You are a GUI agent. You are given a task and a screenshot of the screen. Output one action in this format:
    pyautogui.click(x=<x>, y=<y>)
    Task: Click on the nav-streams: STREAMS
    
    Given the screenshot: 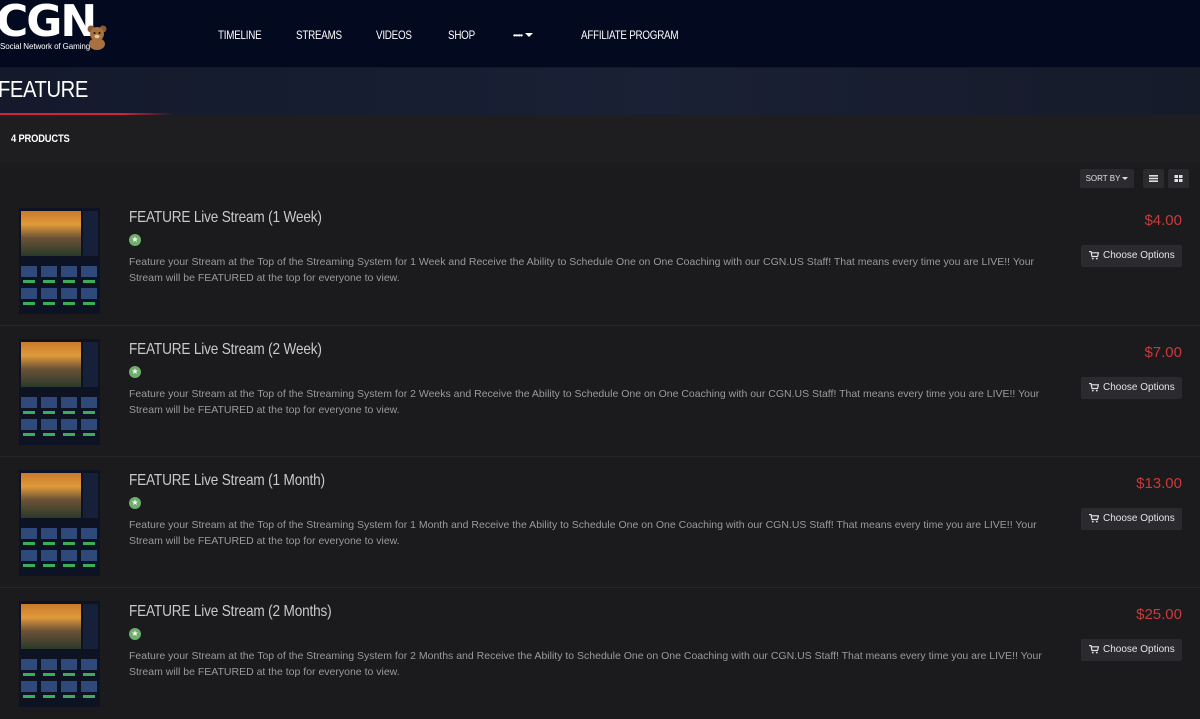 What is the action you would take?
    pyautogui.click(x=319, y=35)
    